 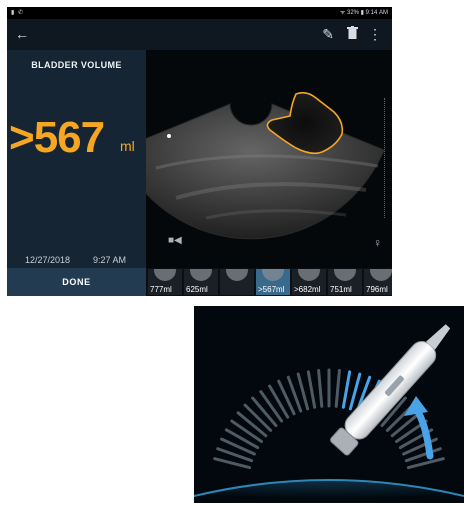 I want to click on status-bar: ▮ ✆ ᯤ 32% ▮ 9:14 AM, so click(x=199, y=13).